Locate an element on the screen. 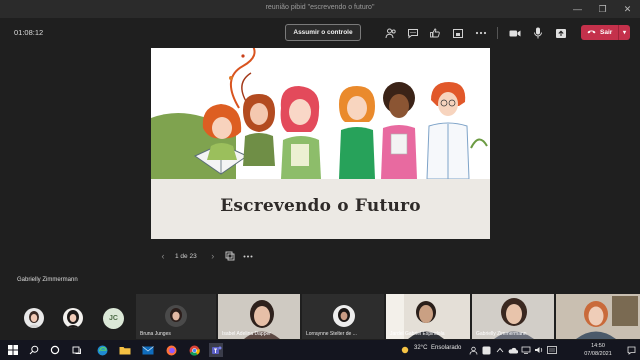 Image resolution: width=640 pixels, height=360 pixels. participant-name: Jardel Gabriel Espindola is located at coordinates (417, 334).